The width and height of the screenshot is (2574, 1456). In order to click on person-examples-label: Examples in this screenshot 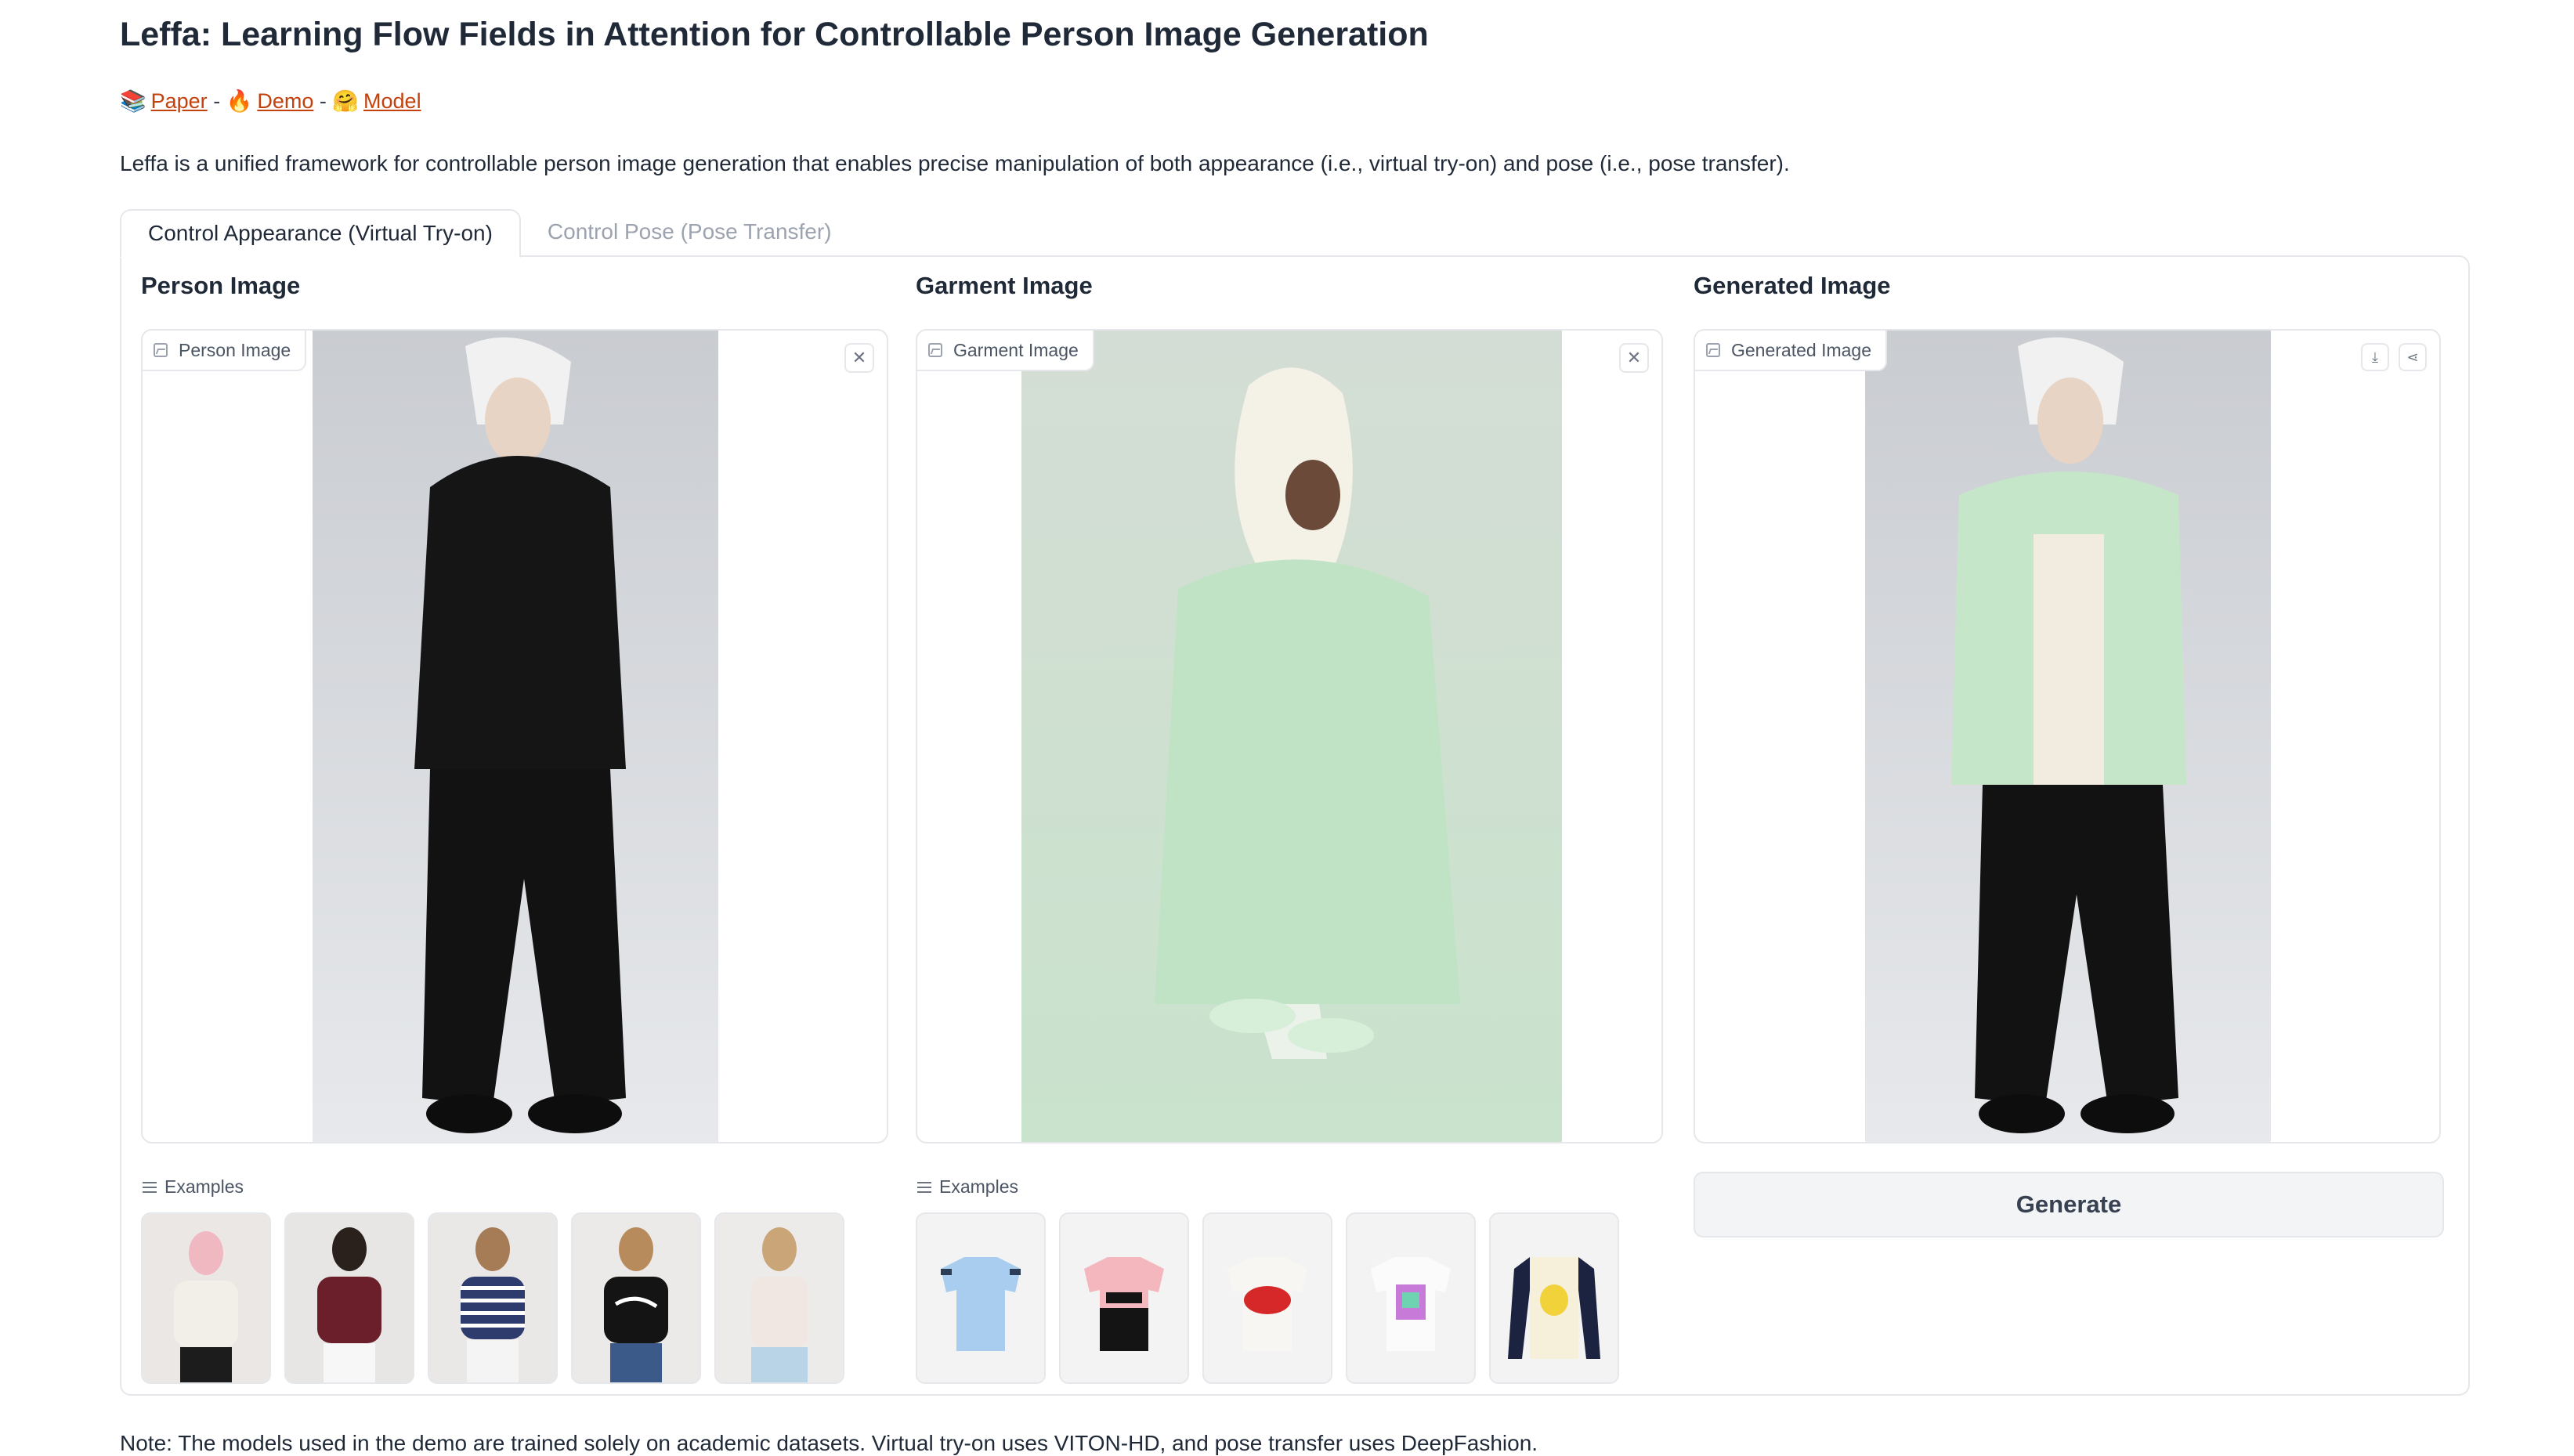, I will do `click(194, 1187)`.